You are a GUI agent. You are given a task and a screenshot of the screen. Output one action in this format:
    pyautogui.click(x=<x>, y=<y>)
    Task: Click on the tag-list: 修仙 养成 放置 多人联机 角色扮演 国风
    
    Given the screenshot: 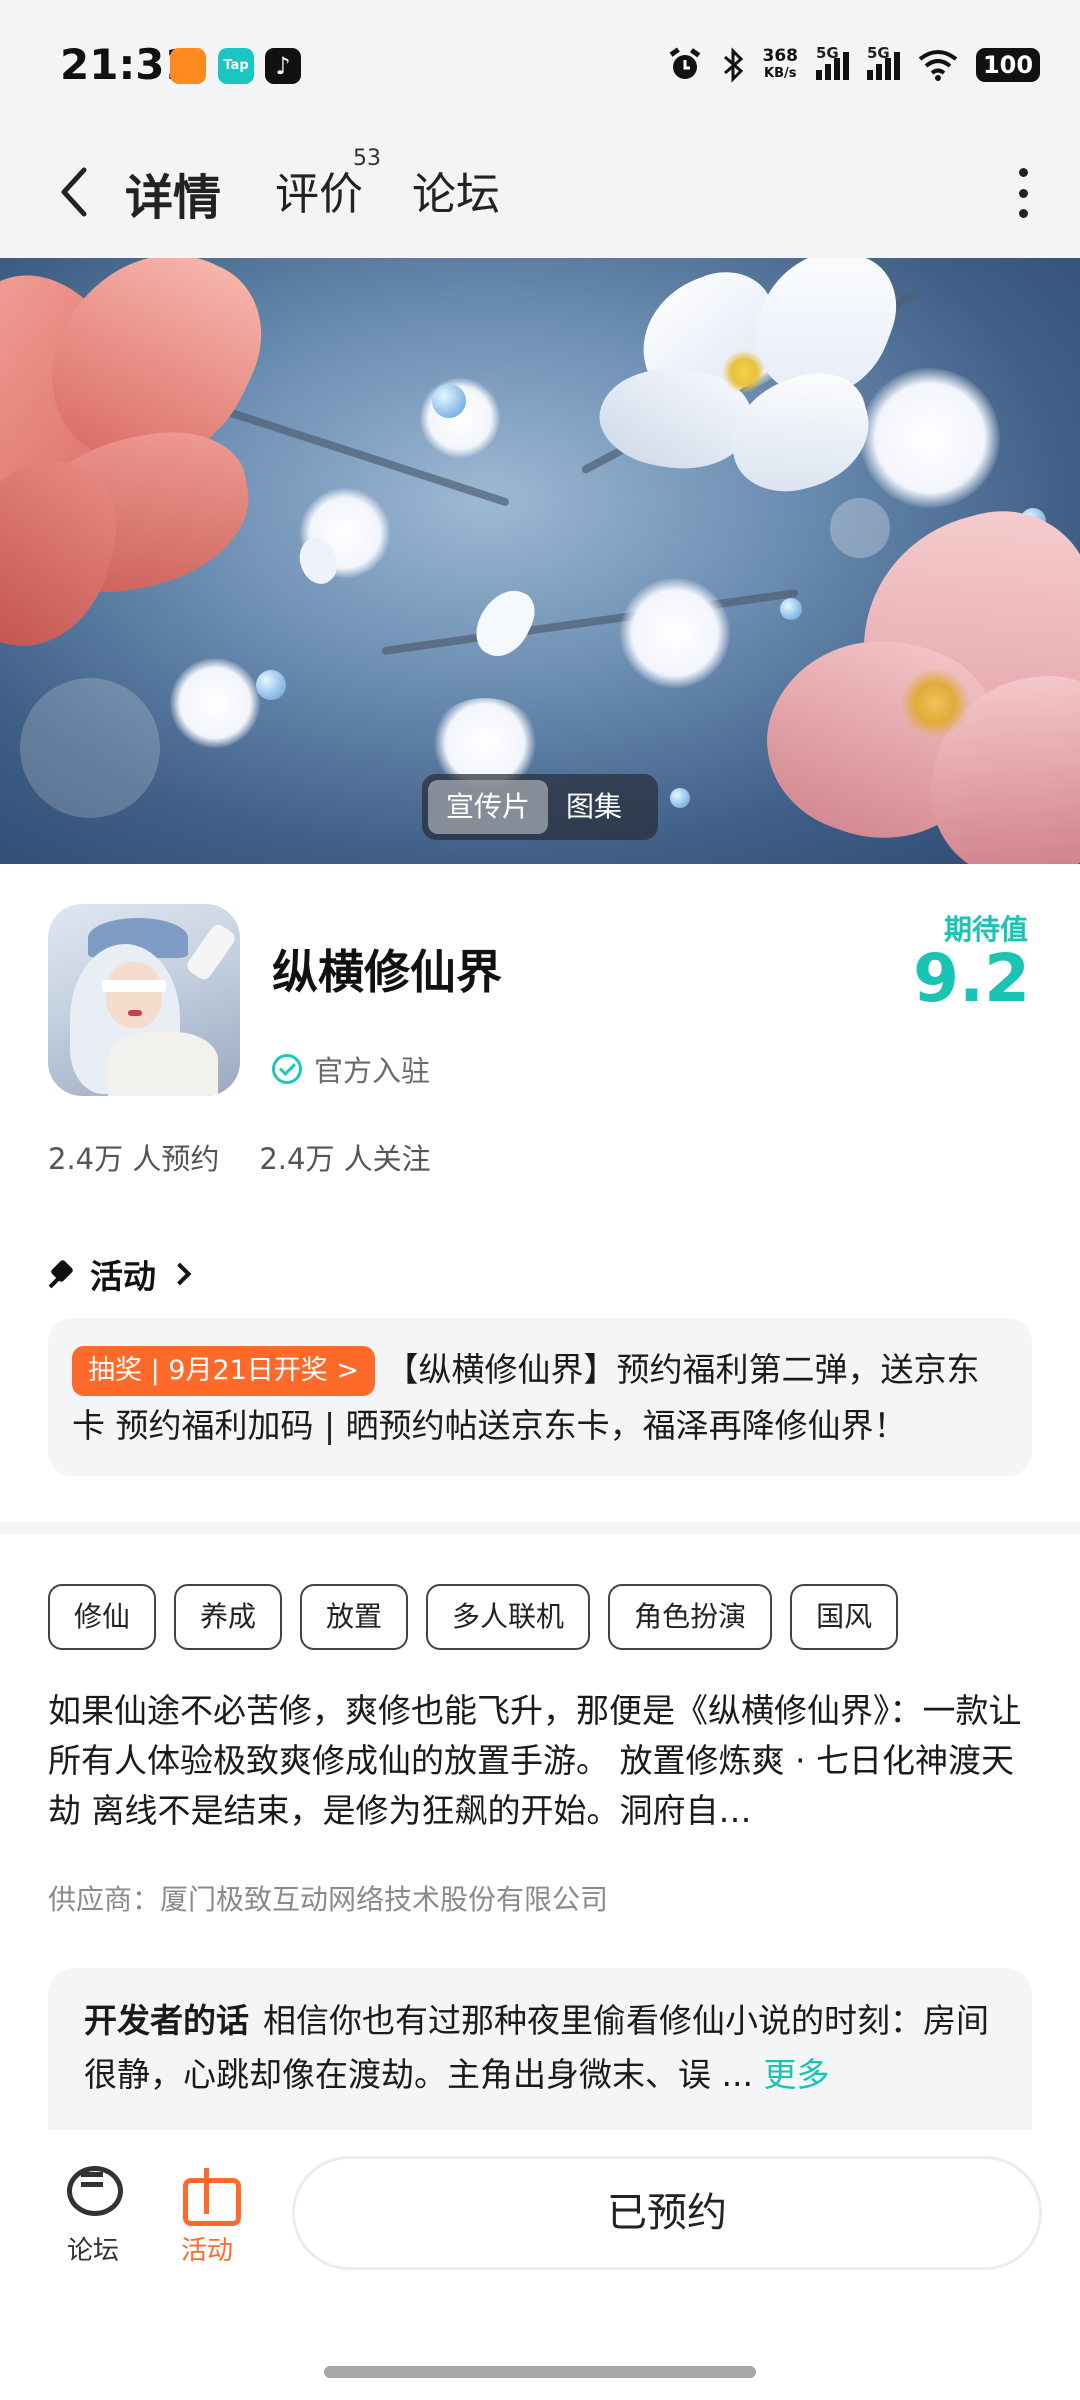 What is the action you would take?
    pyautogui.click(x=473, y=1617)
    